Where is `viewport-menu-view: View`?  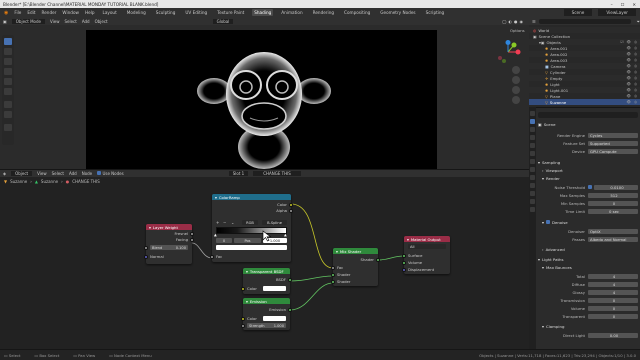 viewport-menu-view: View is located at coordinates (55, 21).